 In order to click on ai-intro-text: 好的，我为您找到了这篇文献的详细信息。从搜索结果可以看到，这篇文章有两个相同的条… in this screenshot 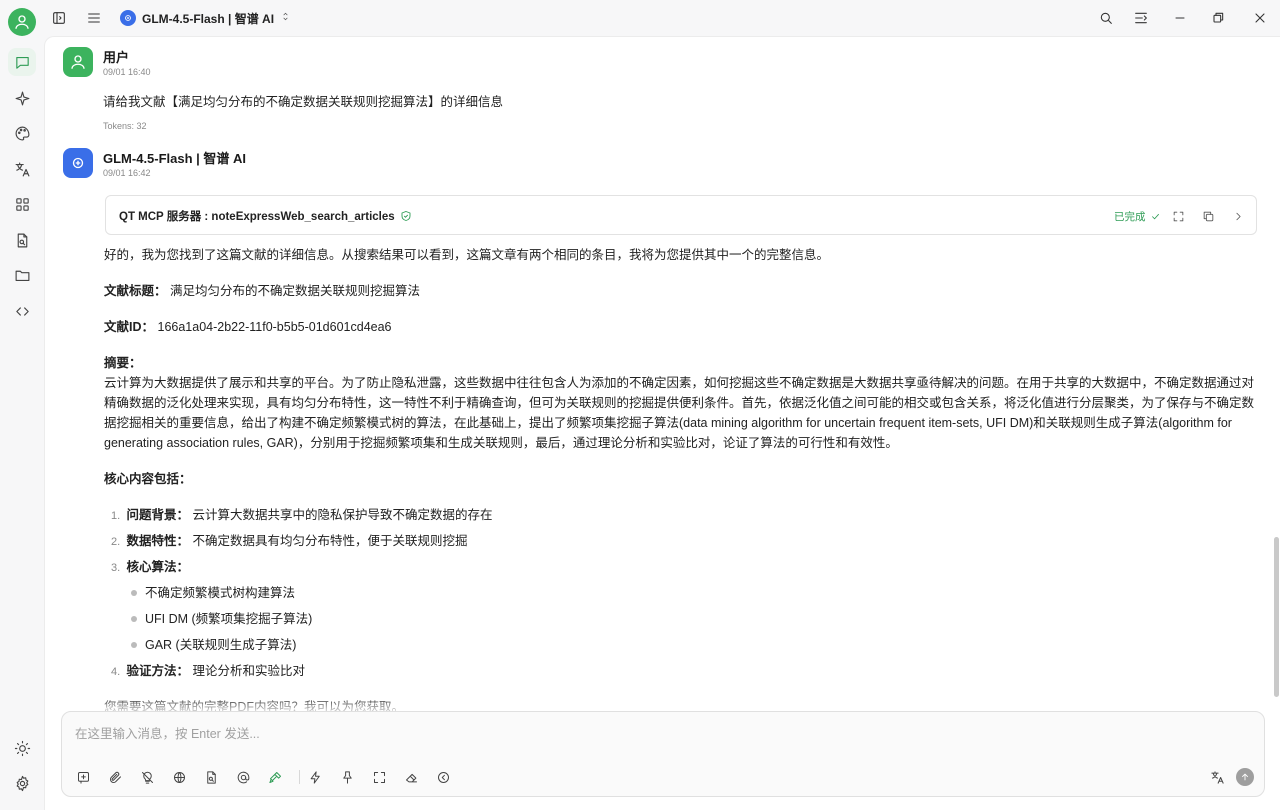, I will do `click(467, 255)`.